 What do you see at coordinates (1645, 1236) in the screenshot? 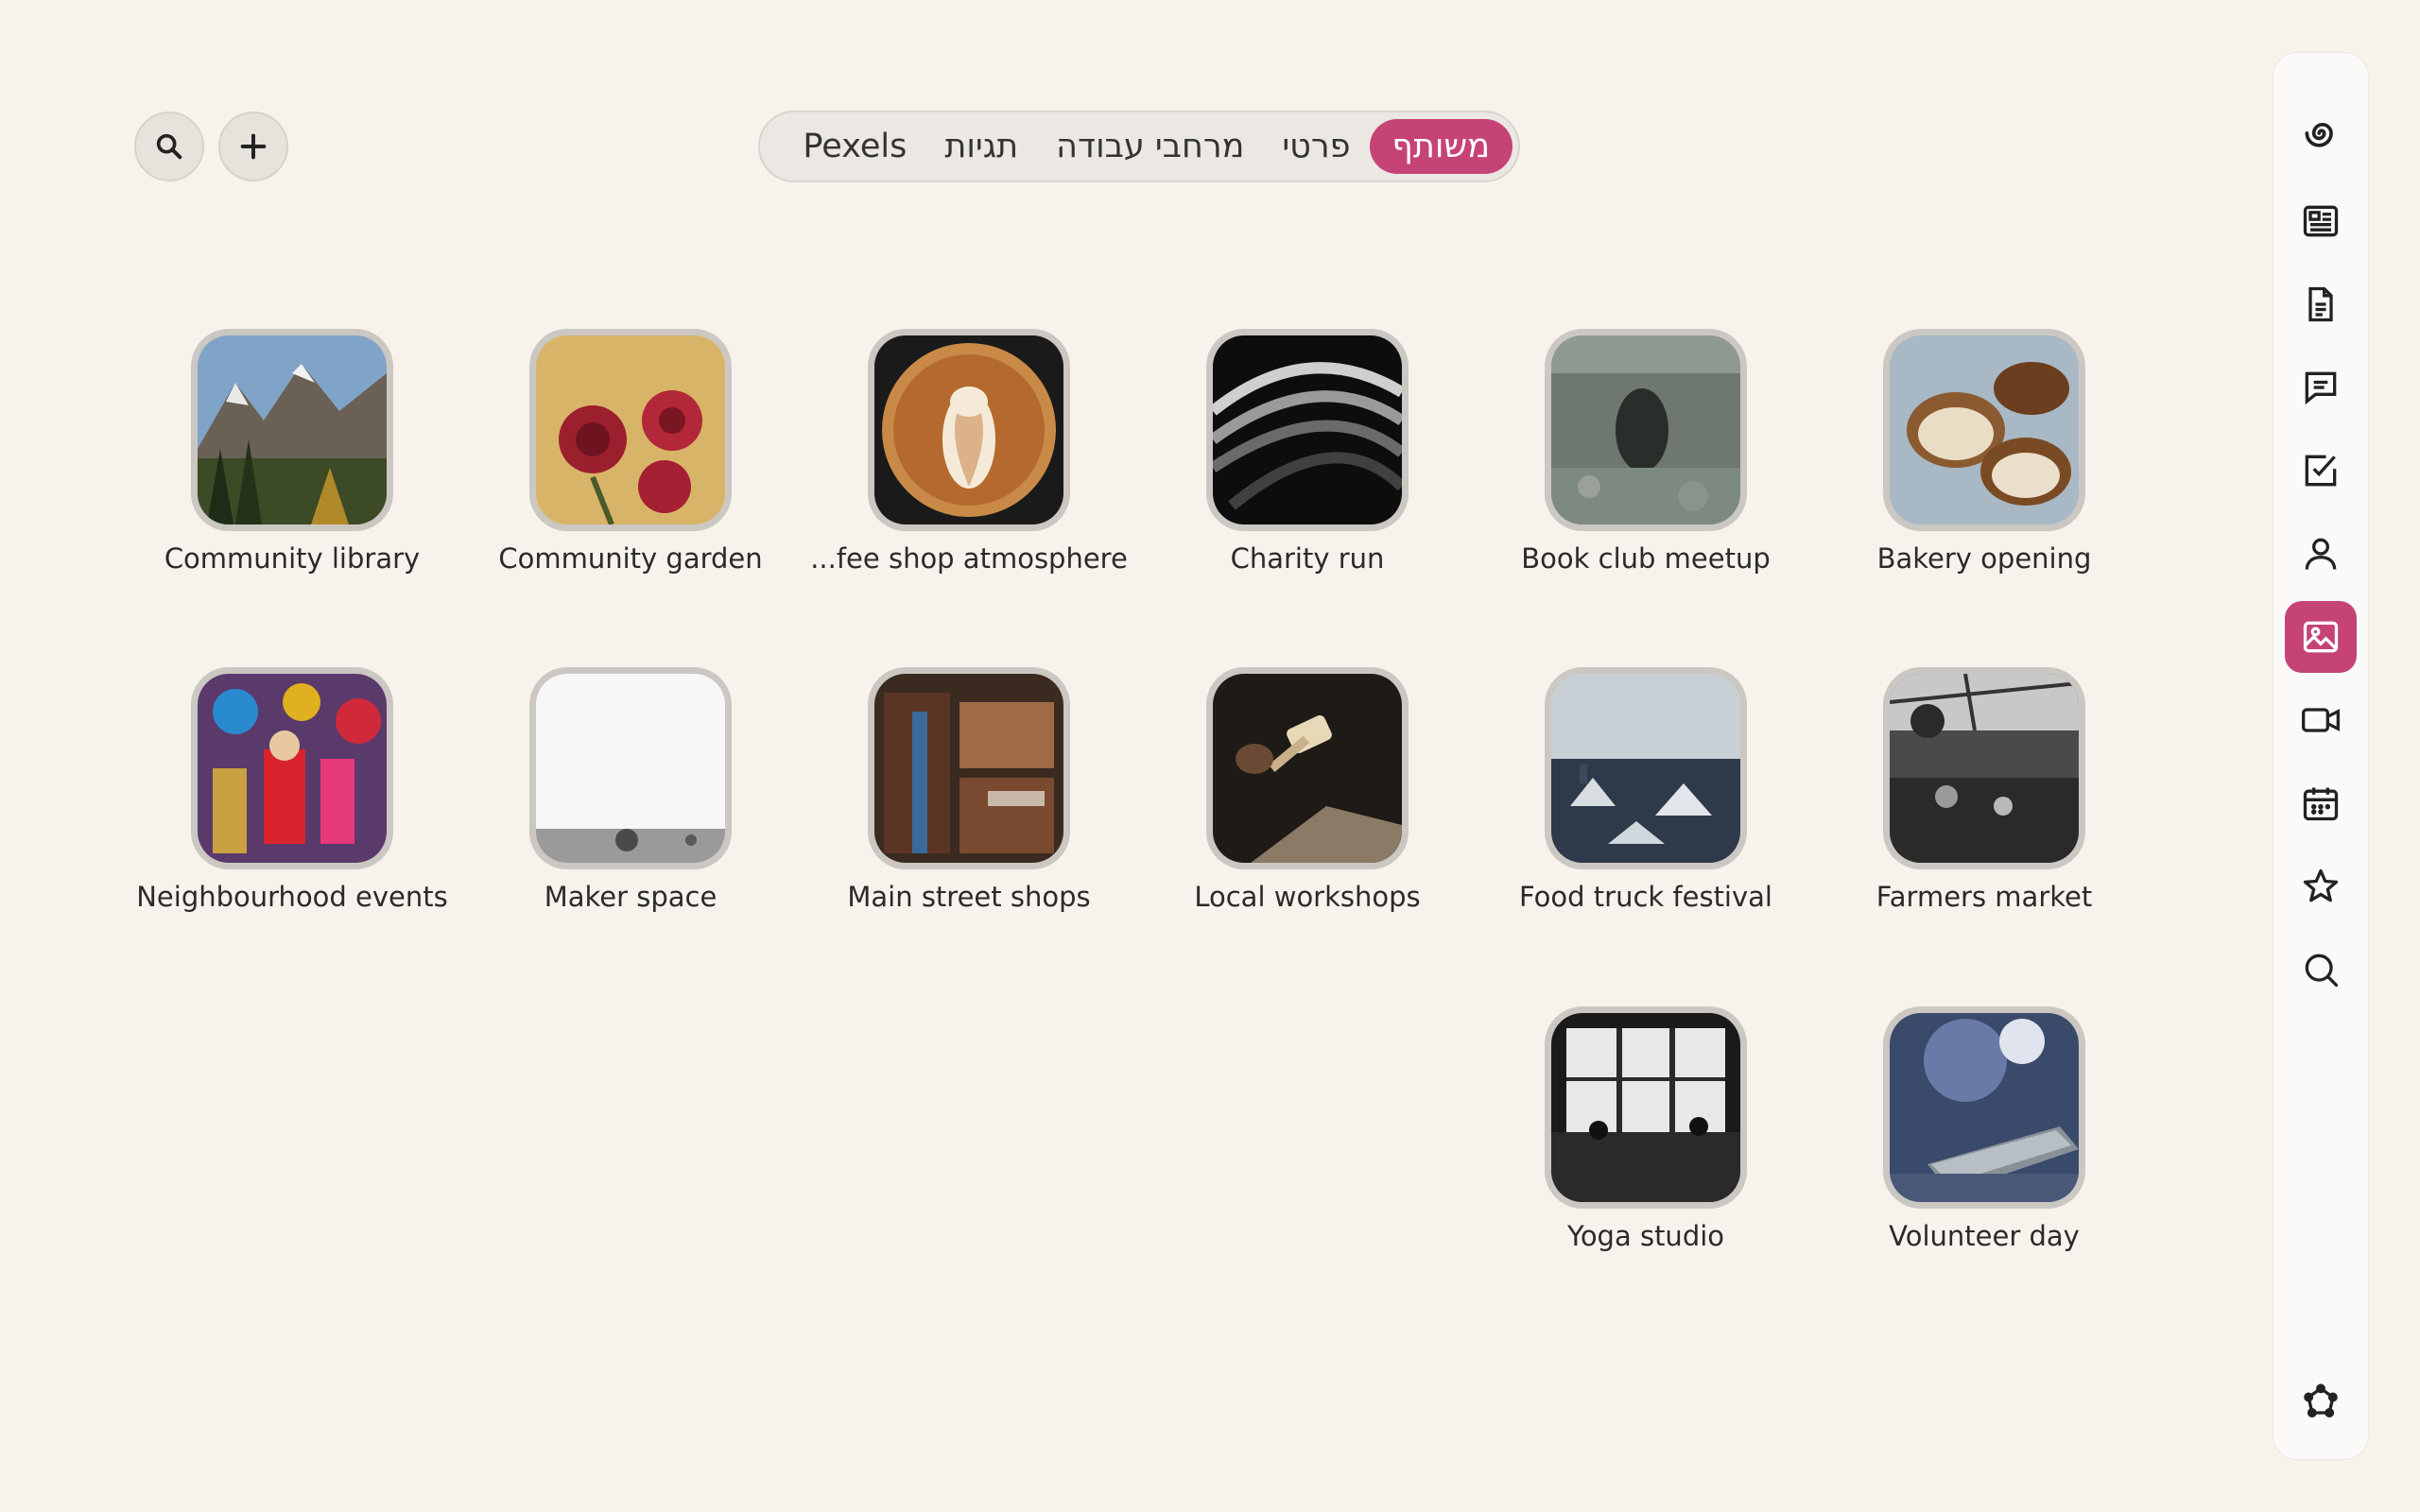
I see `album-label: Yoga studio` at bounding box center [1645, 1236].